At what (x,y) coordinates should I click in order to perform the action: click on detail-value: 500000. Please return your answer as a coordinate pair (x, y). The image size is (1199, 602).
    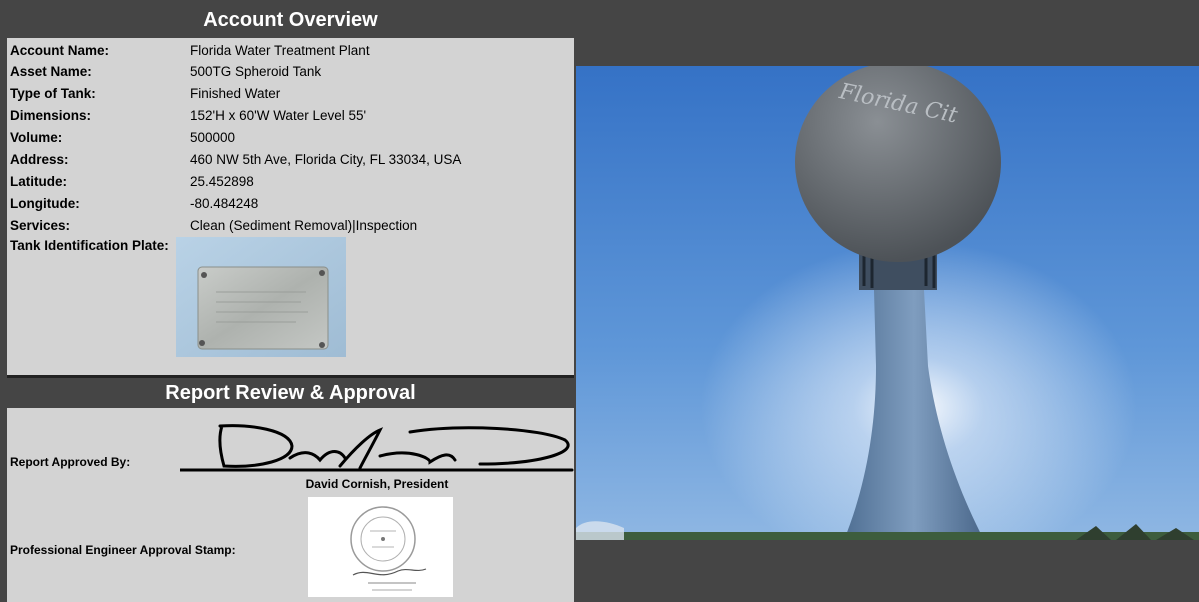
    Looking at the image, I should click on (213, 137).